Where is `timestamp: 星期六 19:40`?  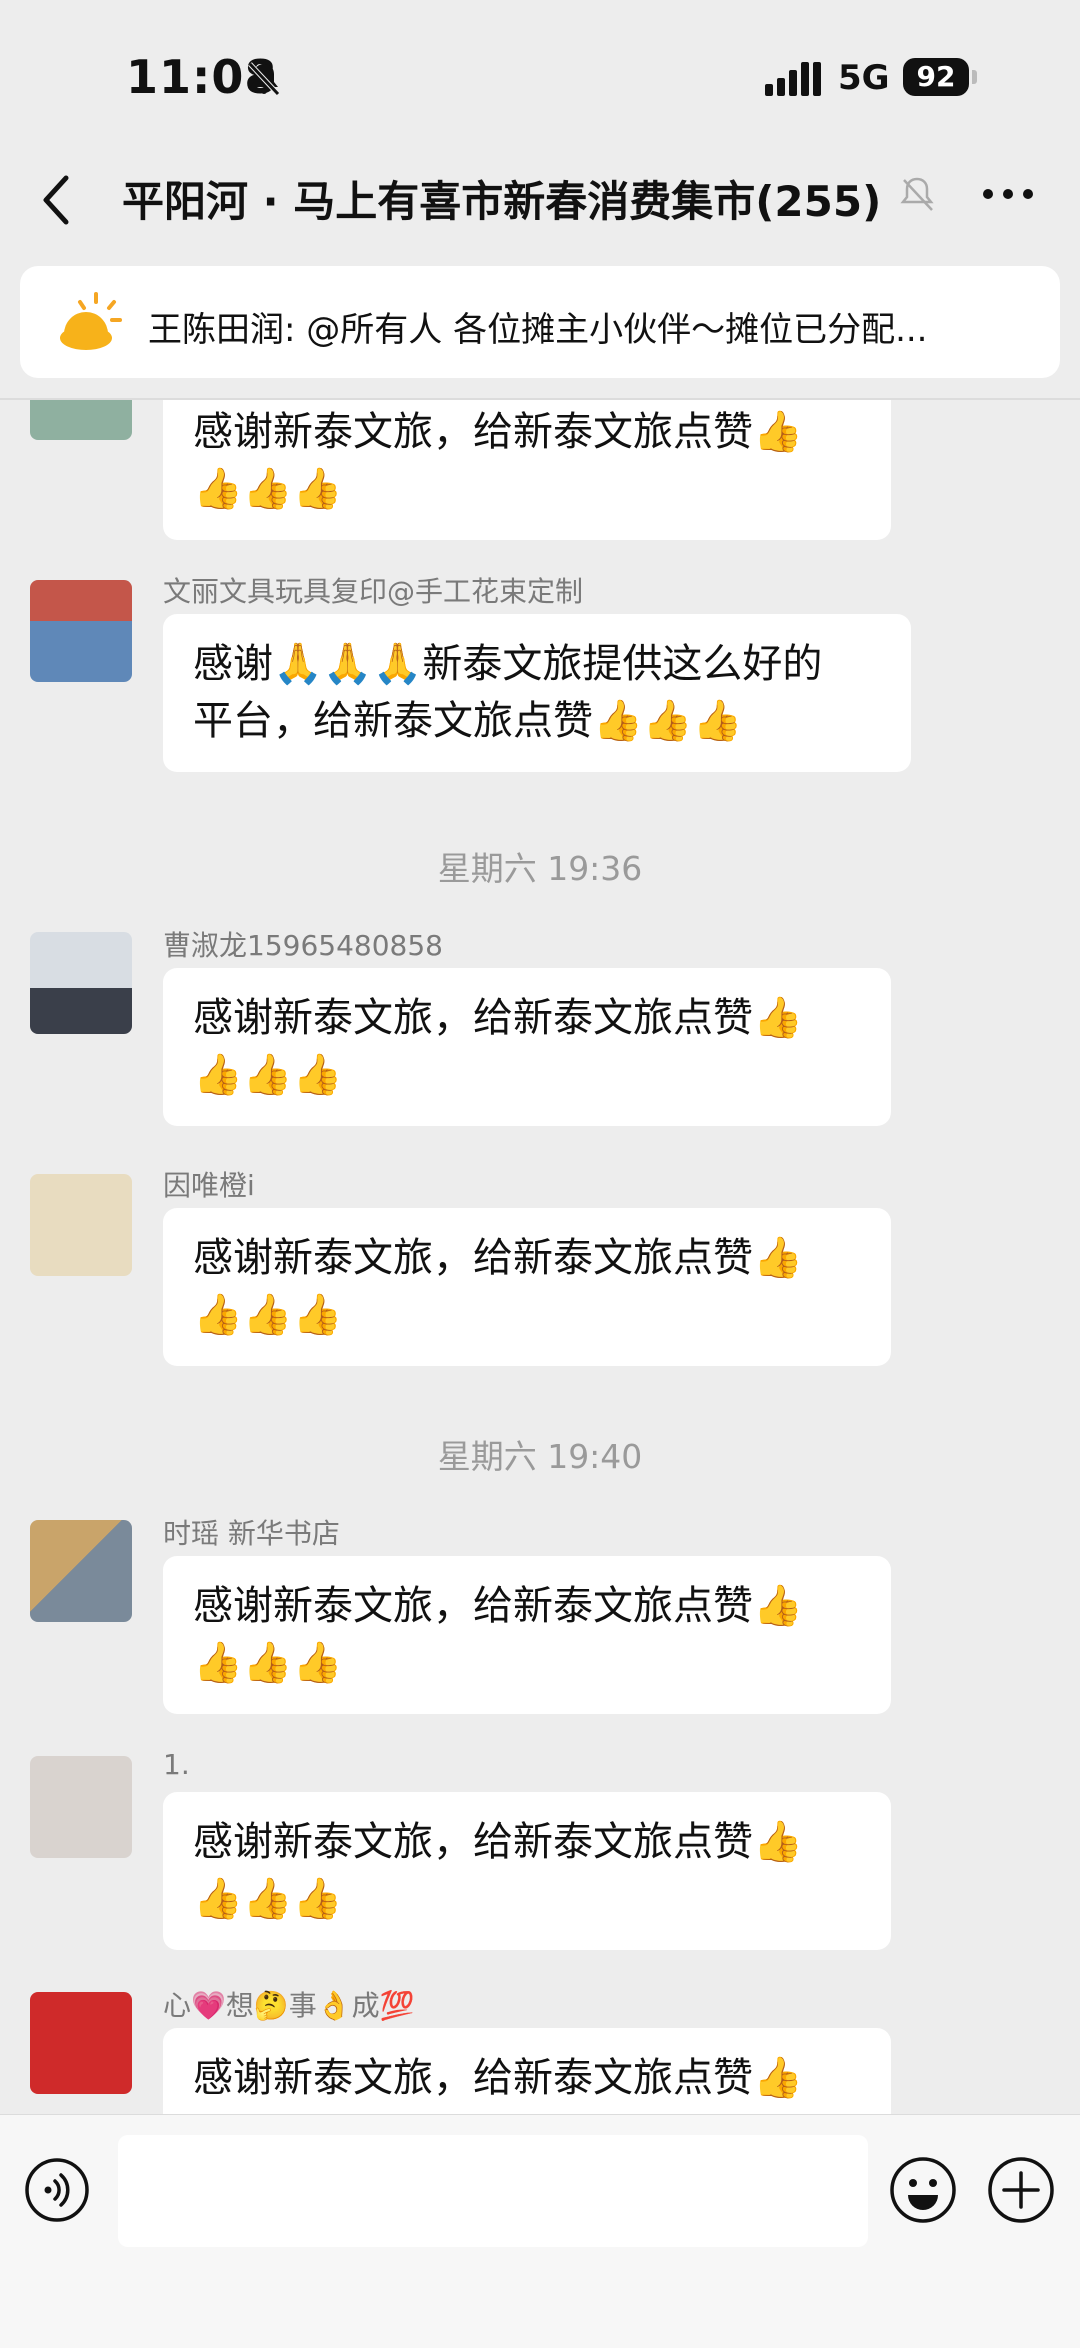
timestamp: 星期六 19:40 is located at coordinates (540, 1456).